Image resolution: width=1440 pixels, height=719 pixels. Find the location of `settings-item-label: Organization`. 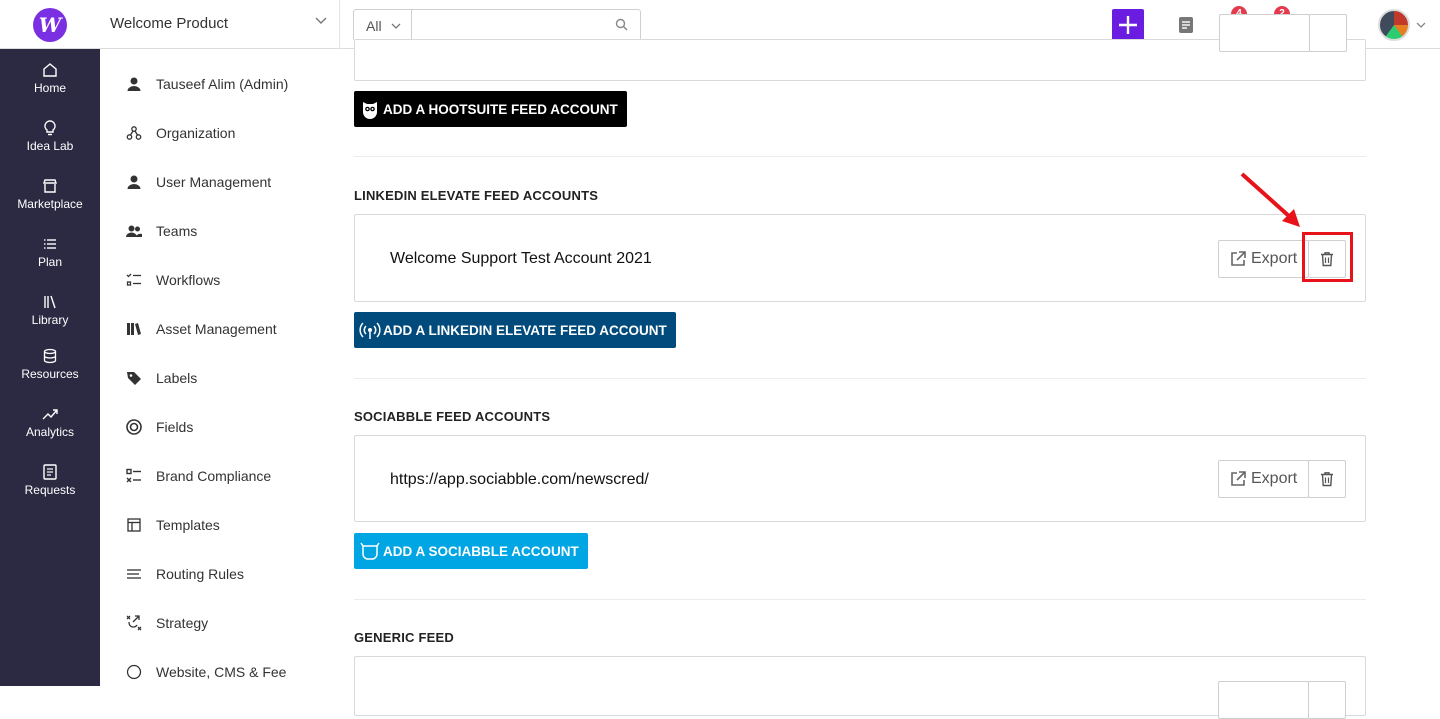

settings-item-label: Organization is located at coordinates (196, 133).